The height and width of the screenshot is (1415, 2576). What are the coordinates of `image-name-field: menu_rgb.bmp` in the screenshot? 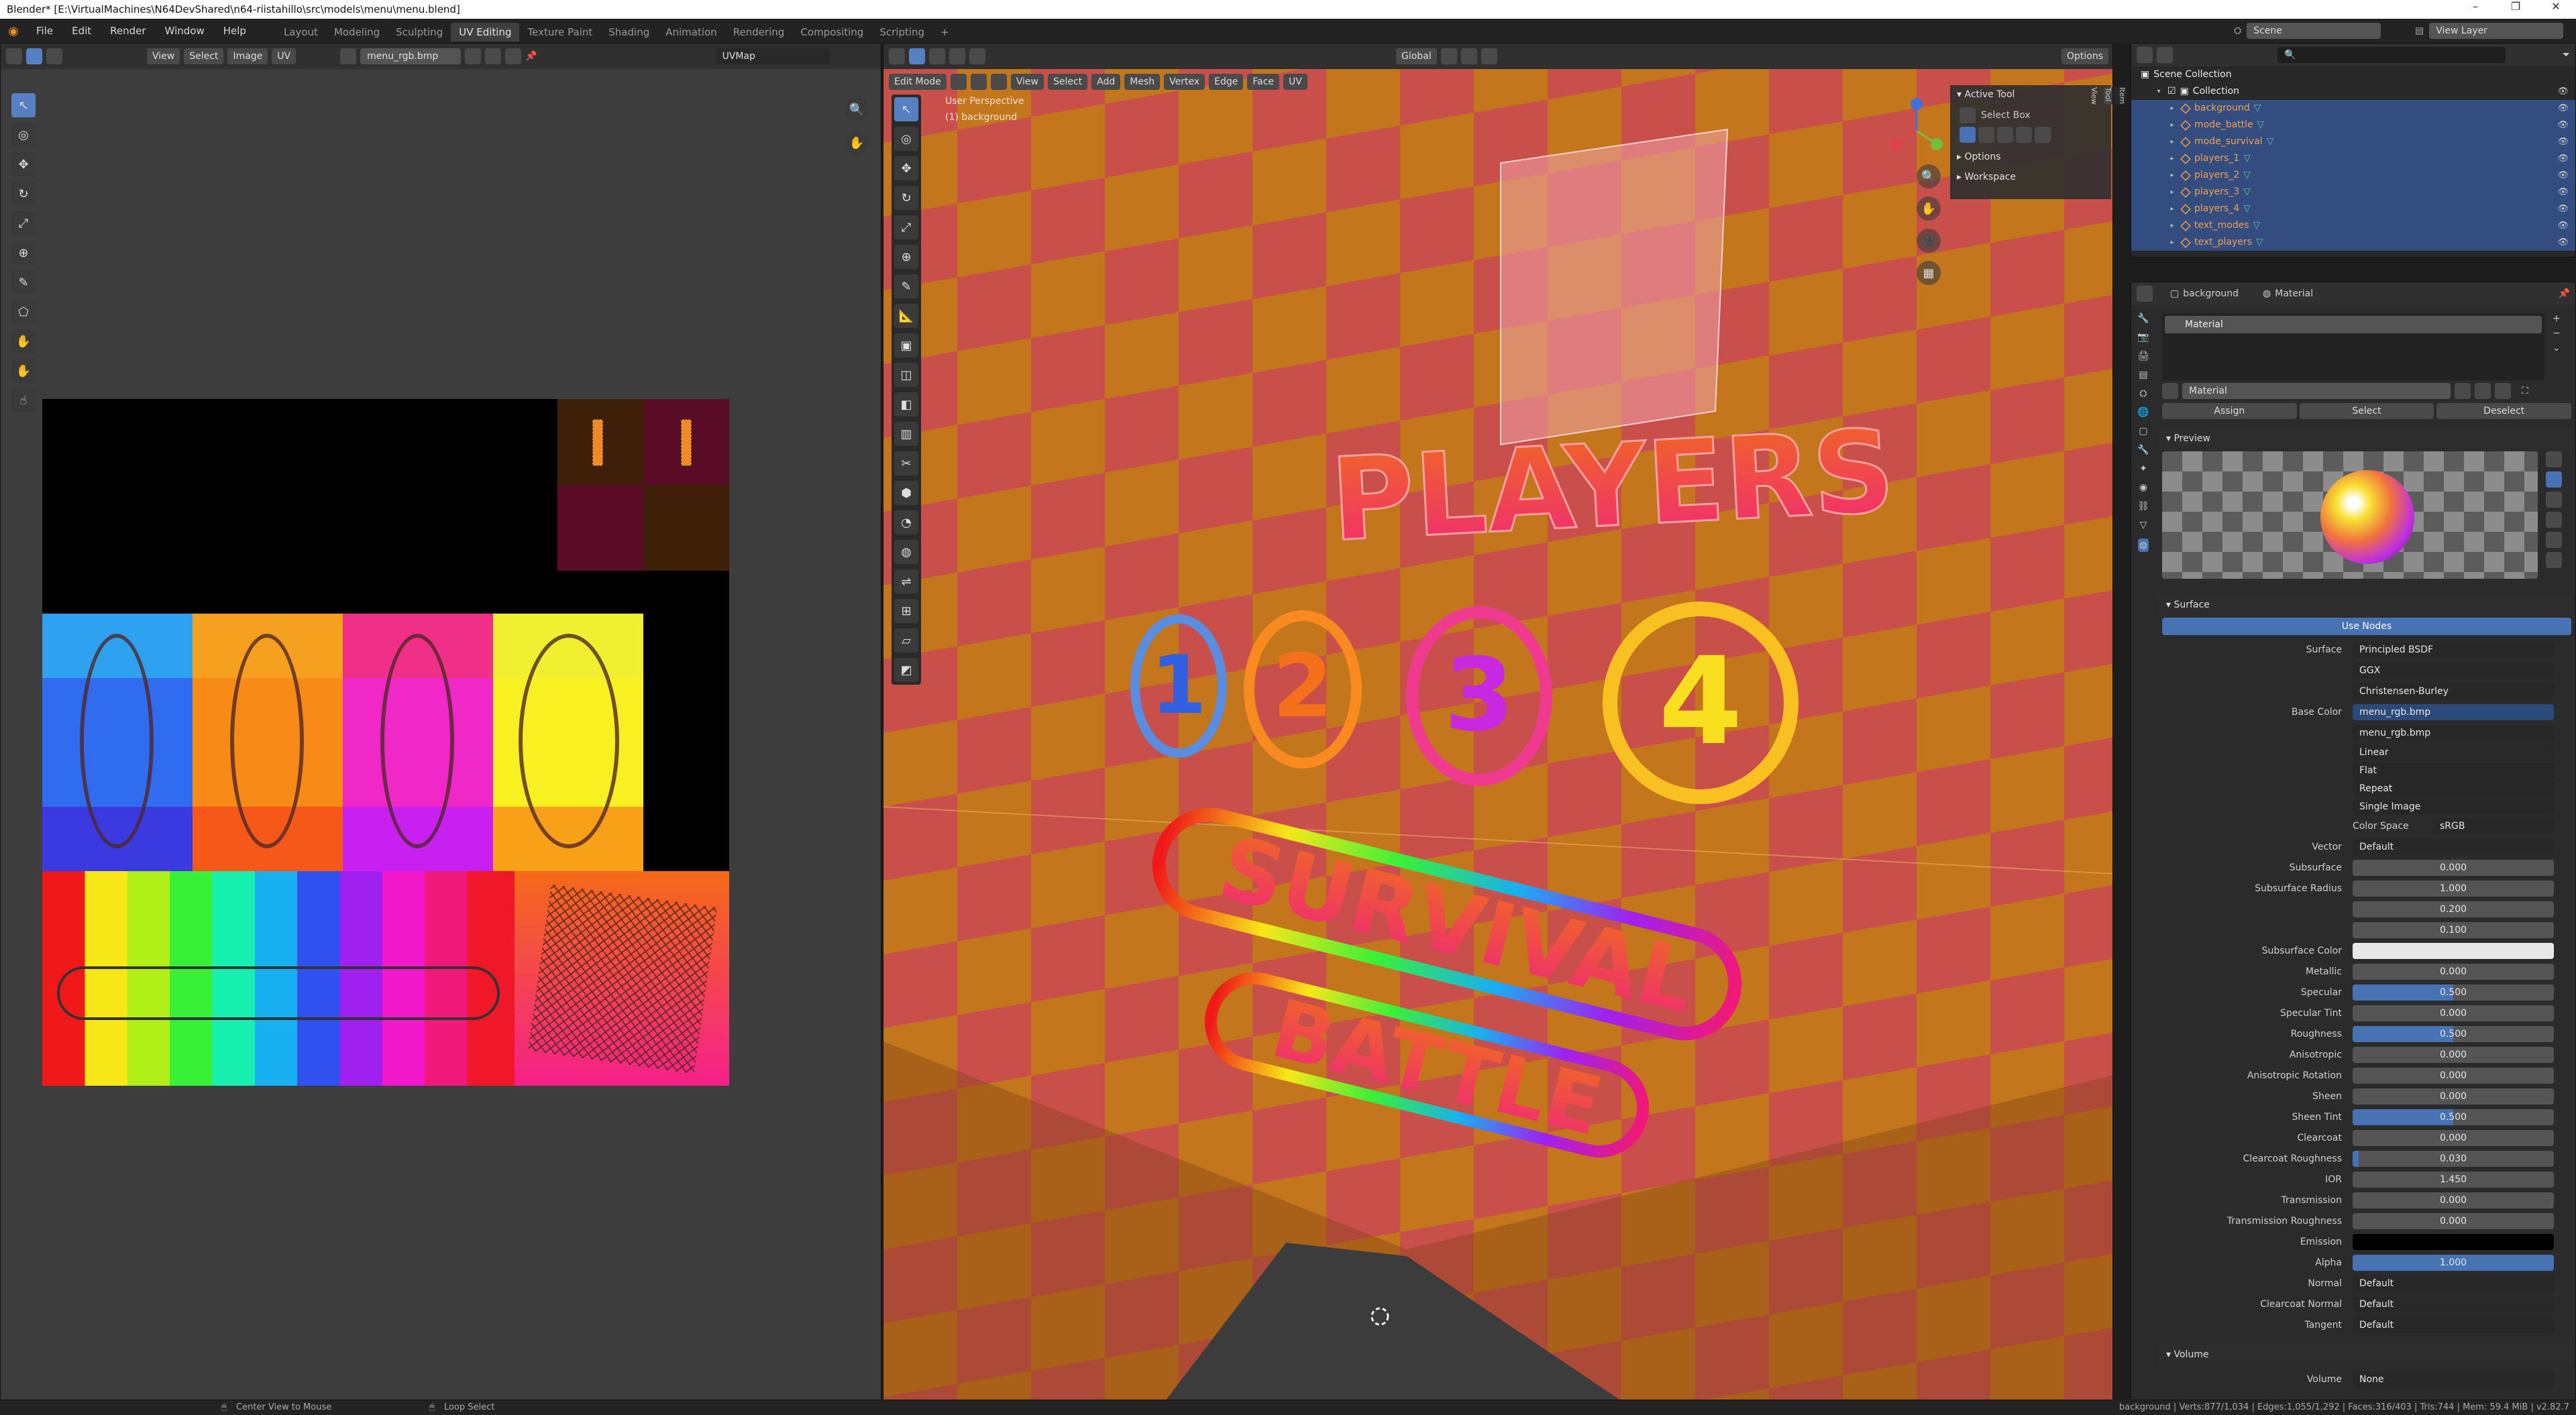 It's located at (411, 56).